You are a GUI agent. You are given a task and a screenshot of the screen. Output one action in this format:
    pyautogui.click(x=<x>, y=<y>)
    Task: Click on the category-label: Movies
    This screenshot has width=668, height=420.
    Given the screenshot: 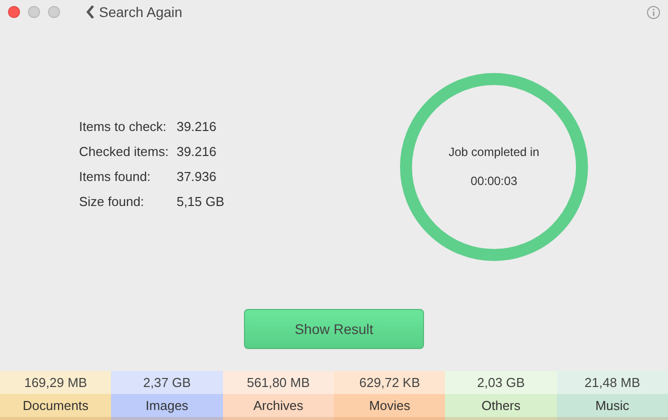 What is the action you would take?
    pyautogui.click(x=390, y=407)
    